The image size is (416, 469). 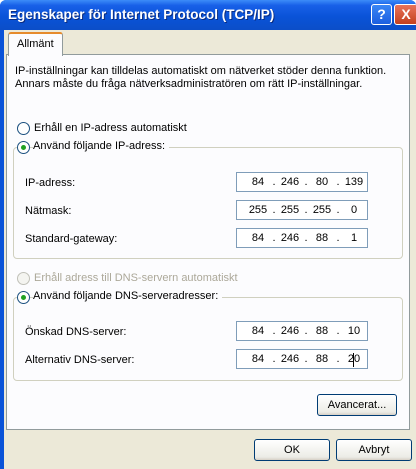 What do you see at coordinates (322, 182) in the screenshot?
I see `ip-octet: 80` at bounding box center [322, 182].